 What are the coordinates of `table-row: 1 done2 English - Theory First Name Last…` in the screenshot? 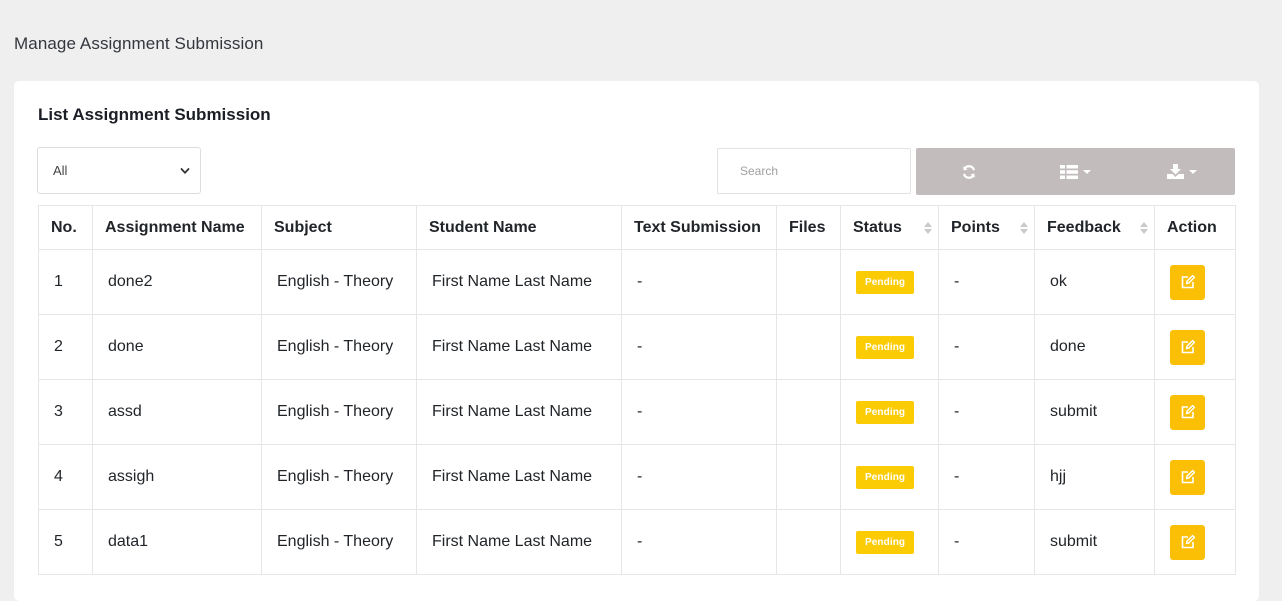 It's located at (637, 282).